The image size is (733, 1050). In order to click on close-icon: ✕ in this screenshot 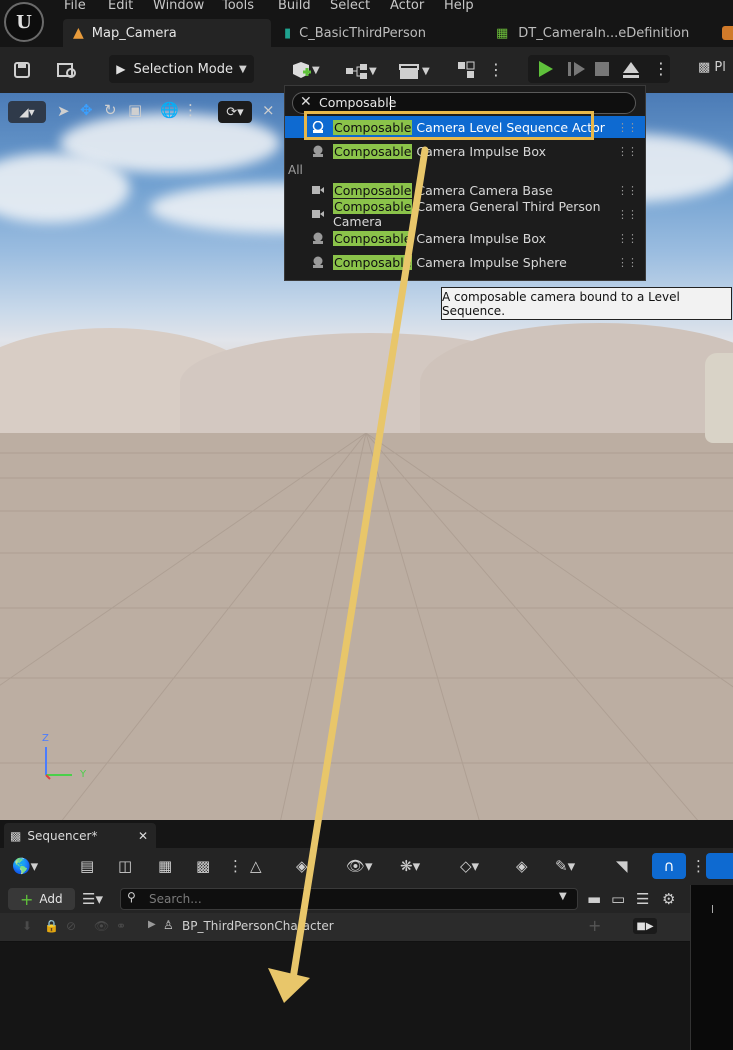, I will do `click(143, 836)`.